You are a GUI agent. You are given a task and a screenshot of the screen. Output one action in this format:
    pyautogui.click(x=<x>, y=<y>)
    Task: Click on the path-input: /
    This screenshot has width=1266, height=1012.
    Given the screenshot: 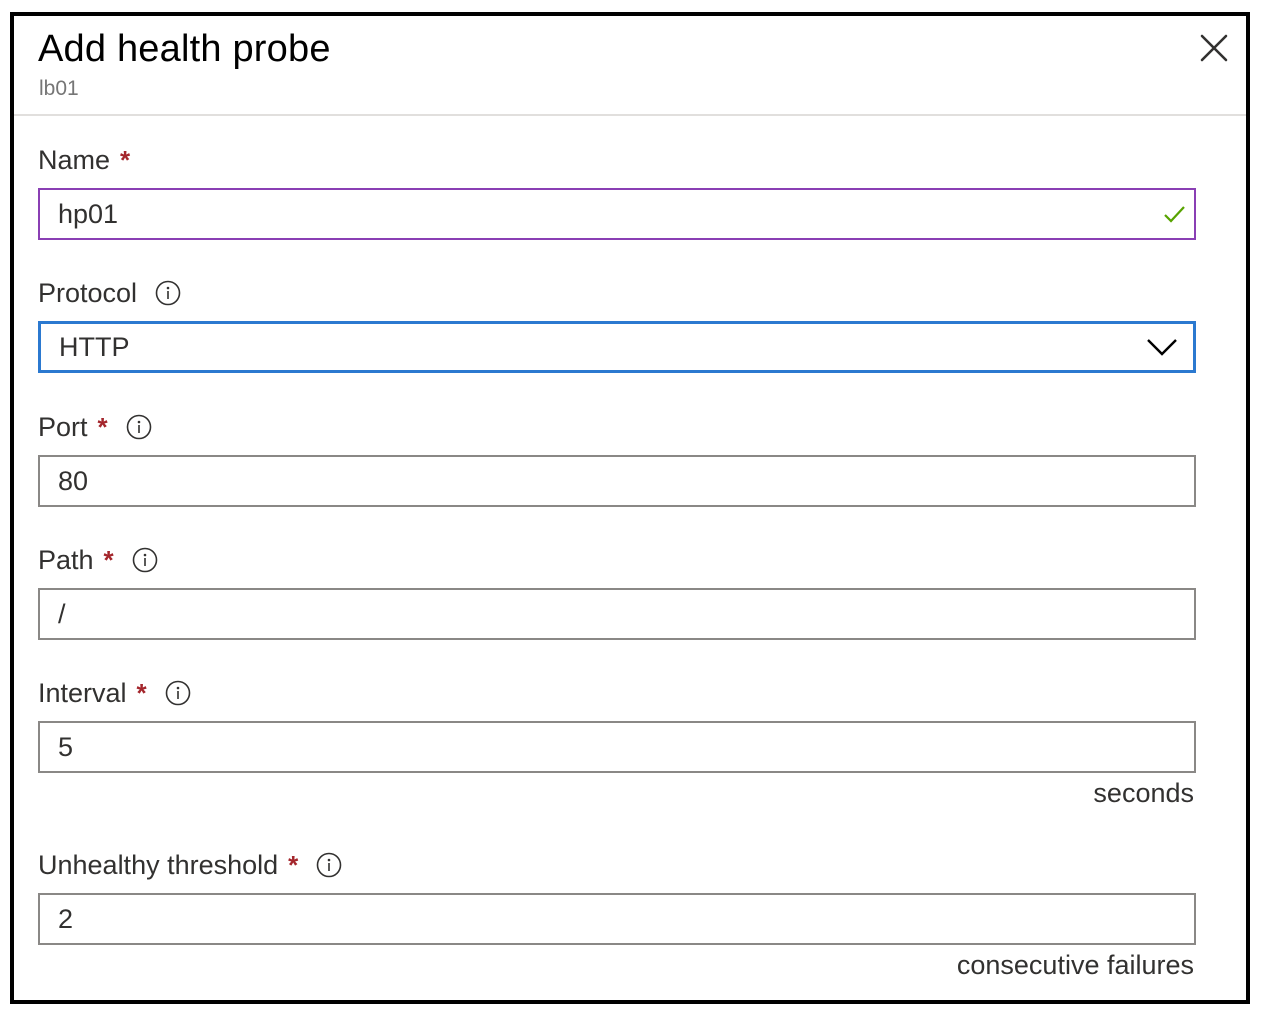 What is the action you would take?
    pyautogui.click(x=617, y=614)
    